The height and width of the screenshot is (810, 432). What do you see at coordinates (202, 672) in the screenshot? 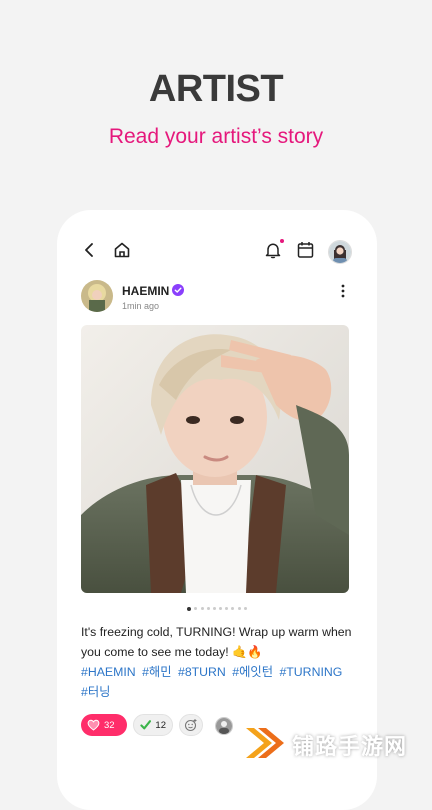
I see `hashtag-link: #8TURN` at bounding box center [202, 672].